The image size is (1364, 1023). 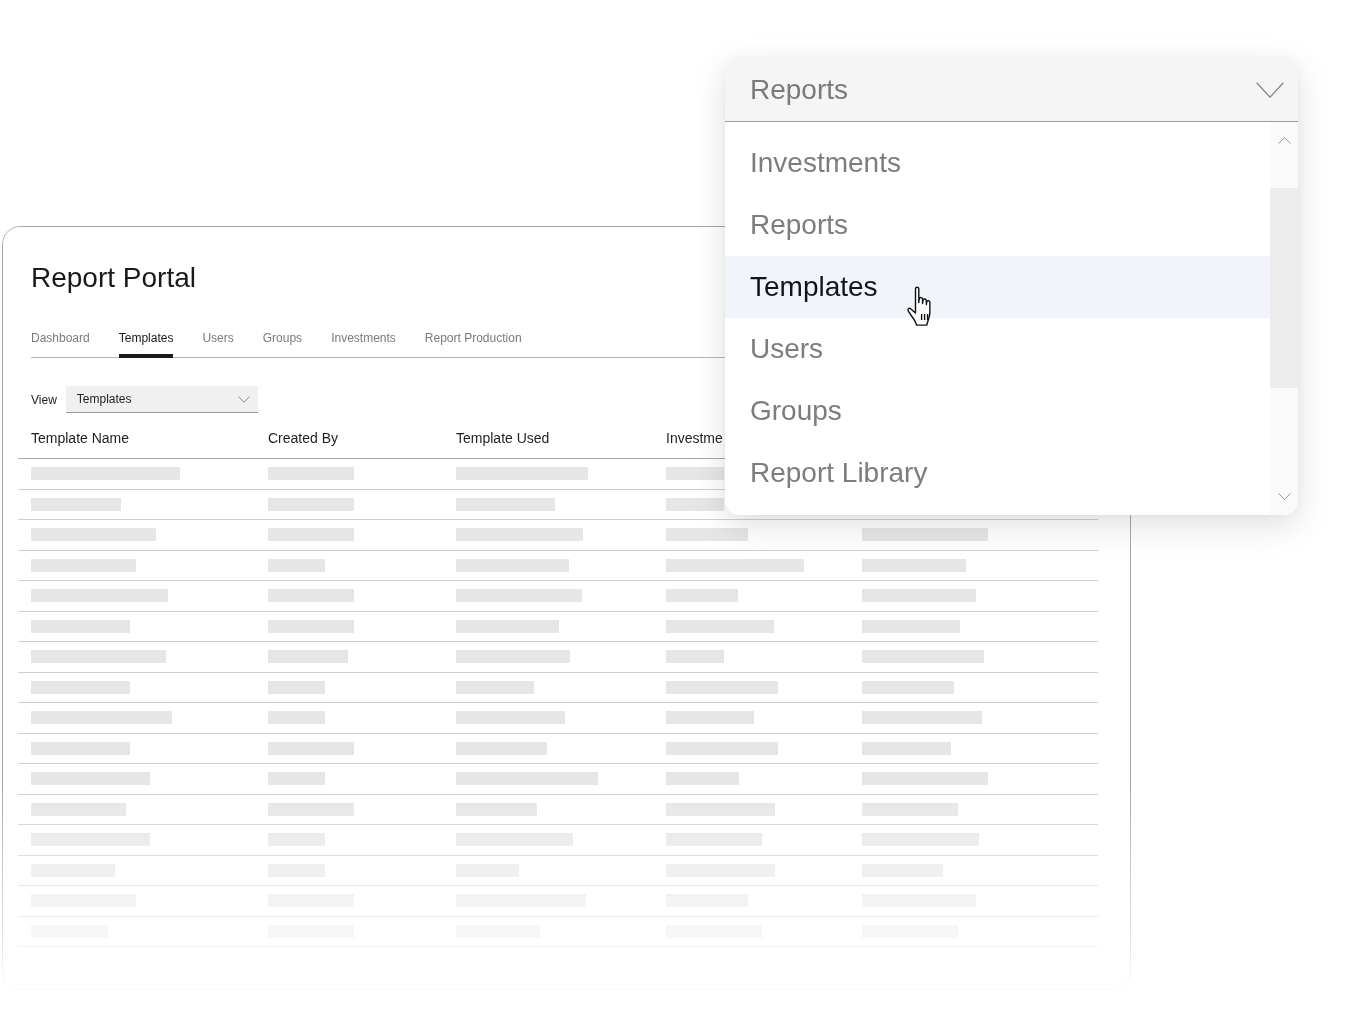 I want to click on tab: Groups, so click(x=282, y=344).